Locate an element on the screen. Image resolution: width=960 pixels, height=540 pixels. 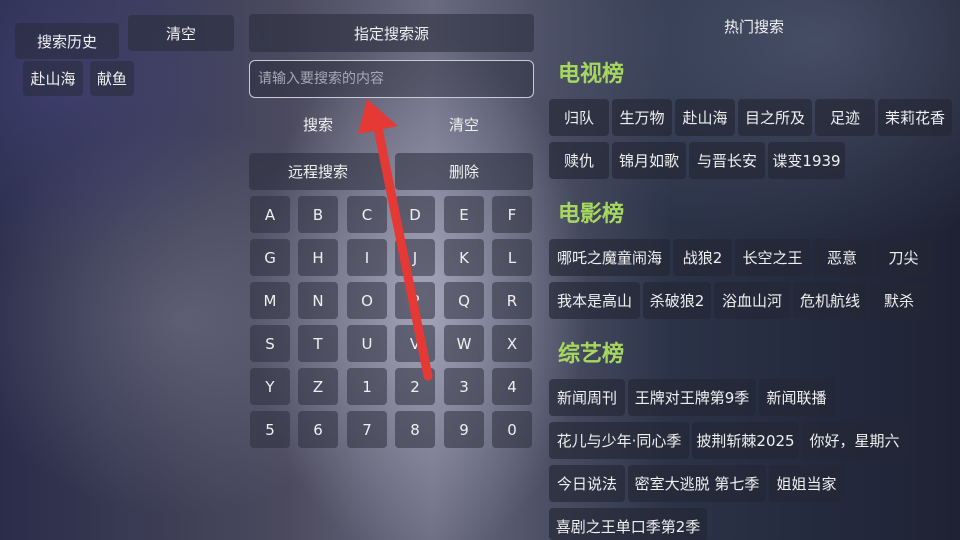
variety-chip: 喜剧之王单口季第2季 is located at coordinates (628, 524).